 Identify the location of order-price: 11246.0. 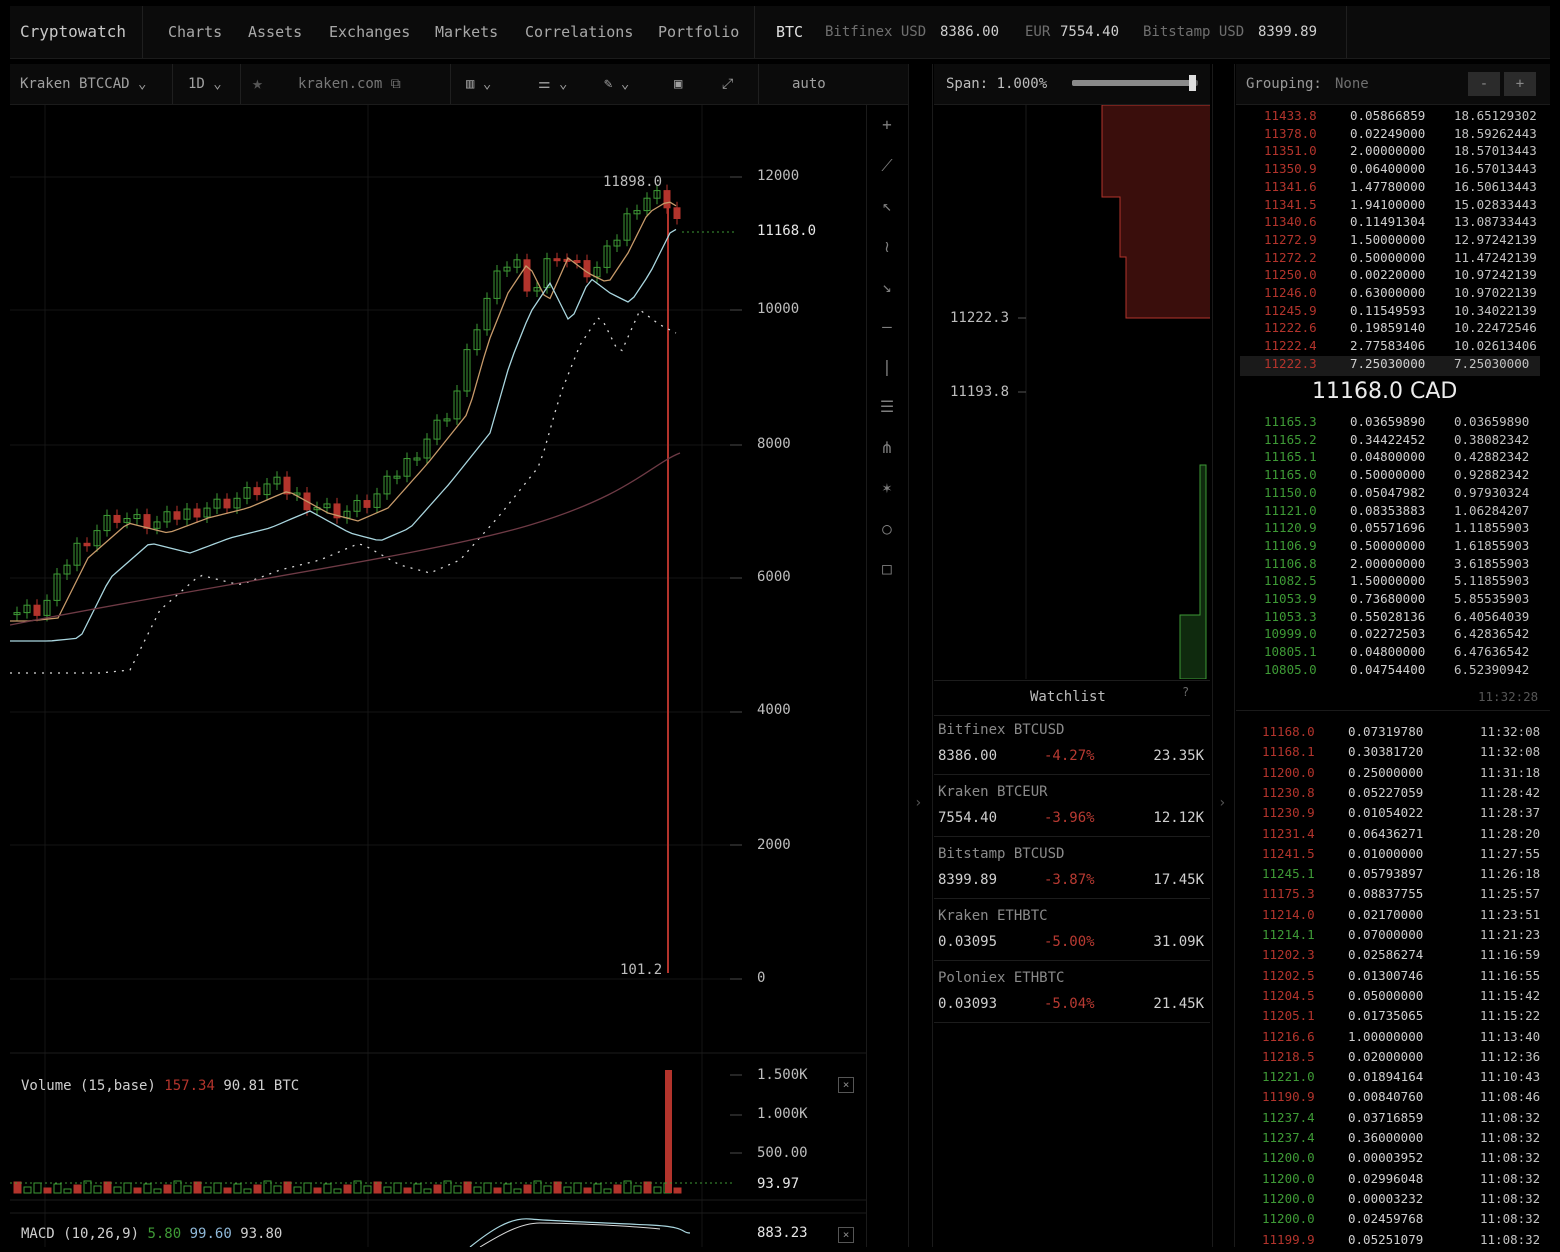
(1290, 292).